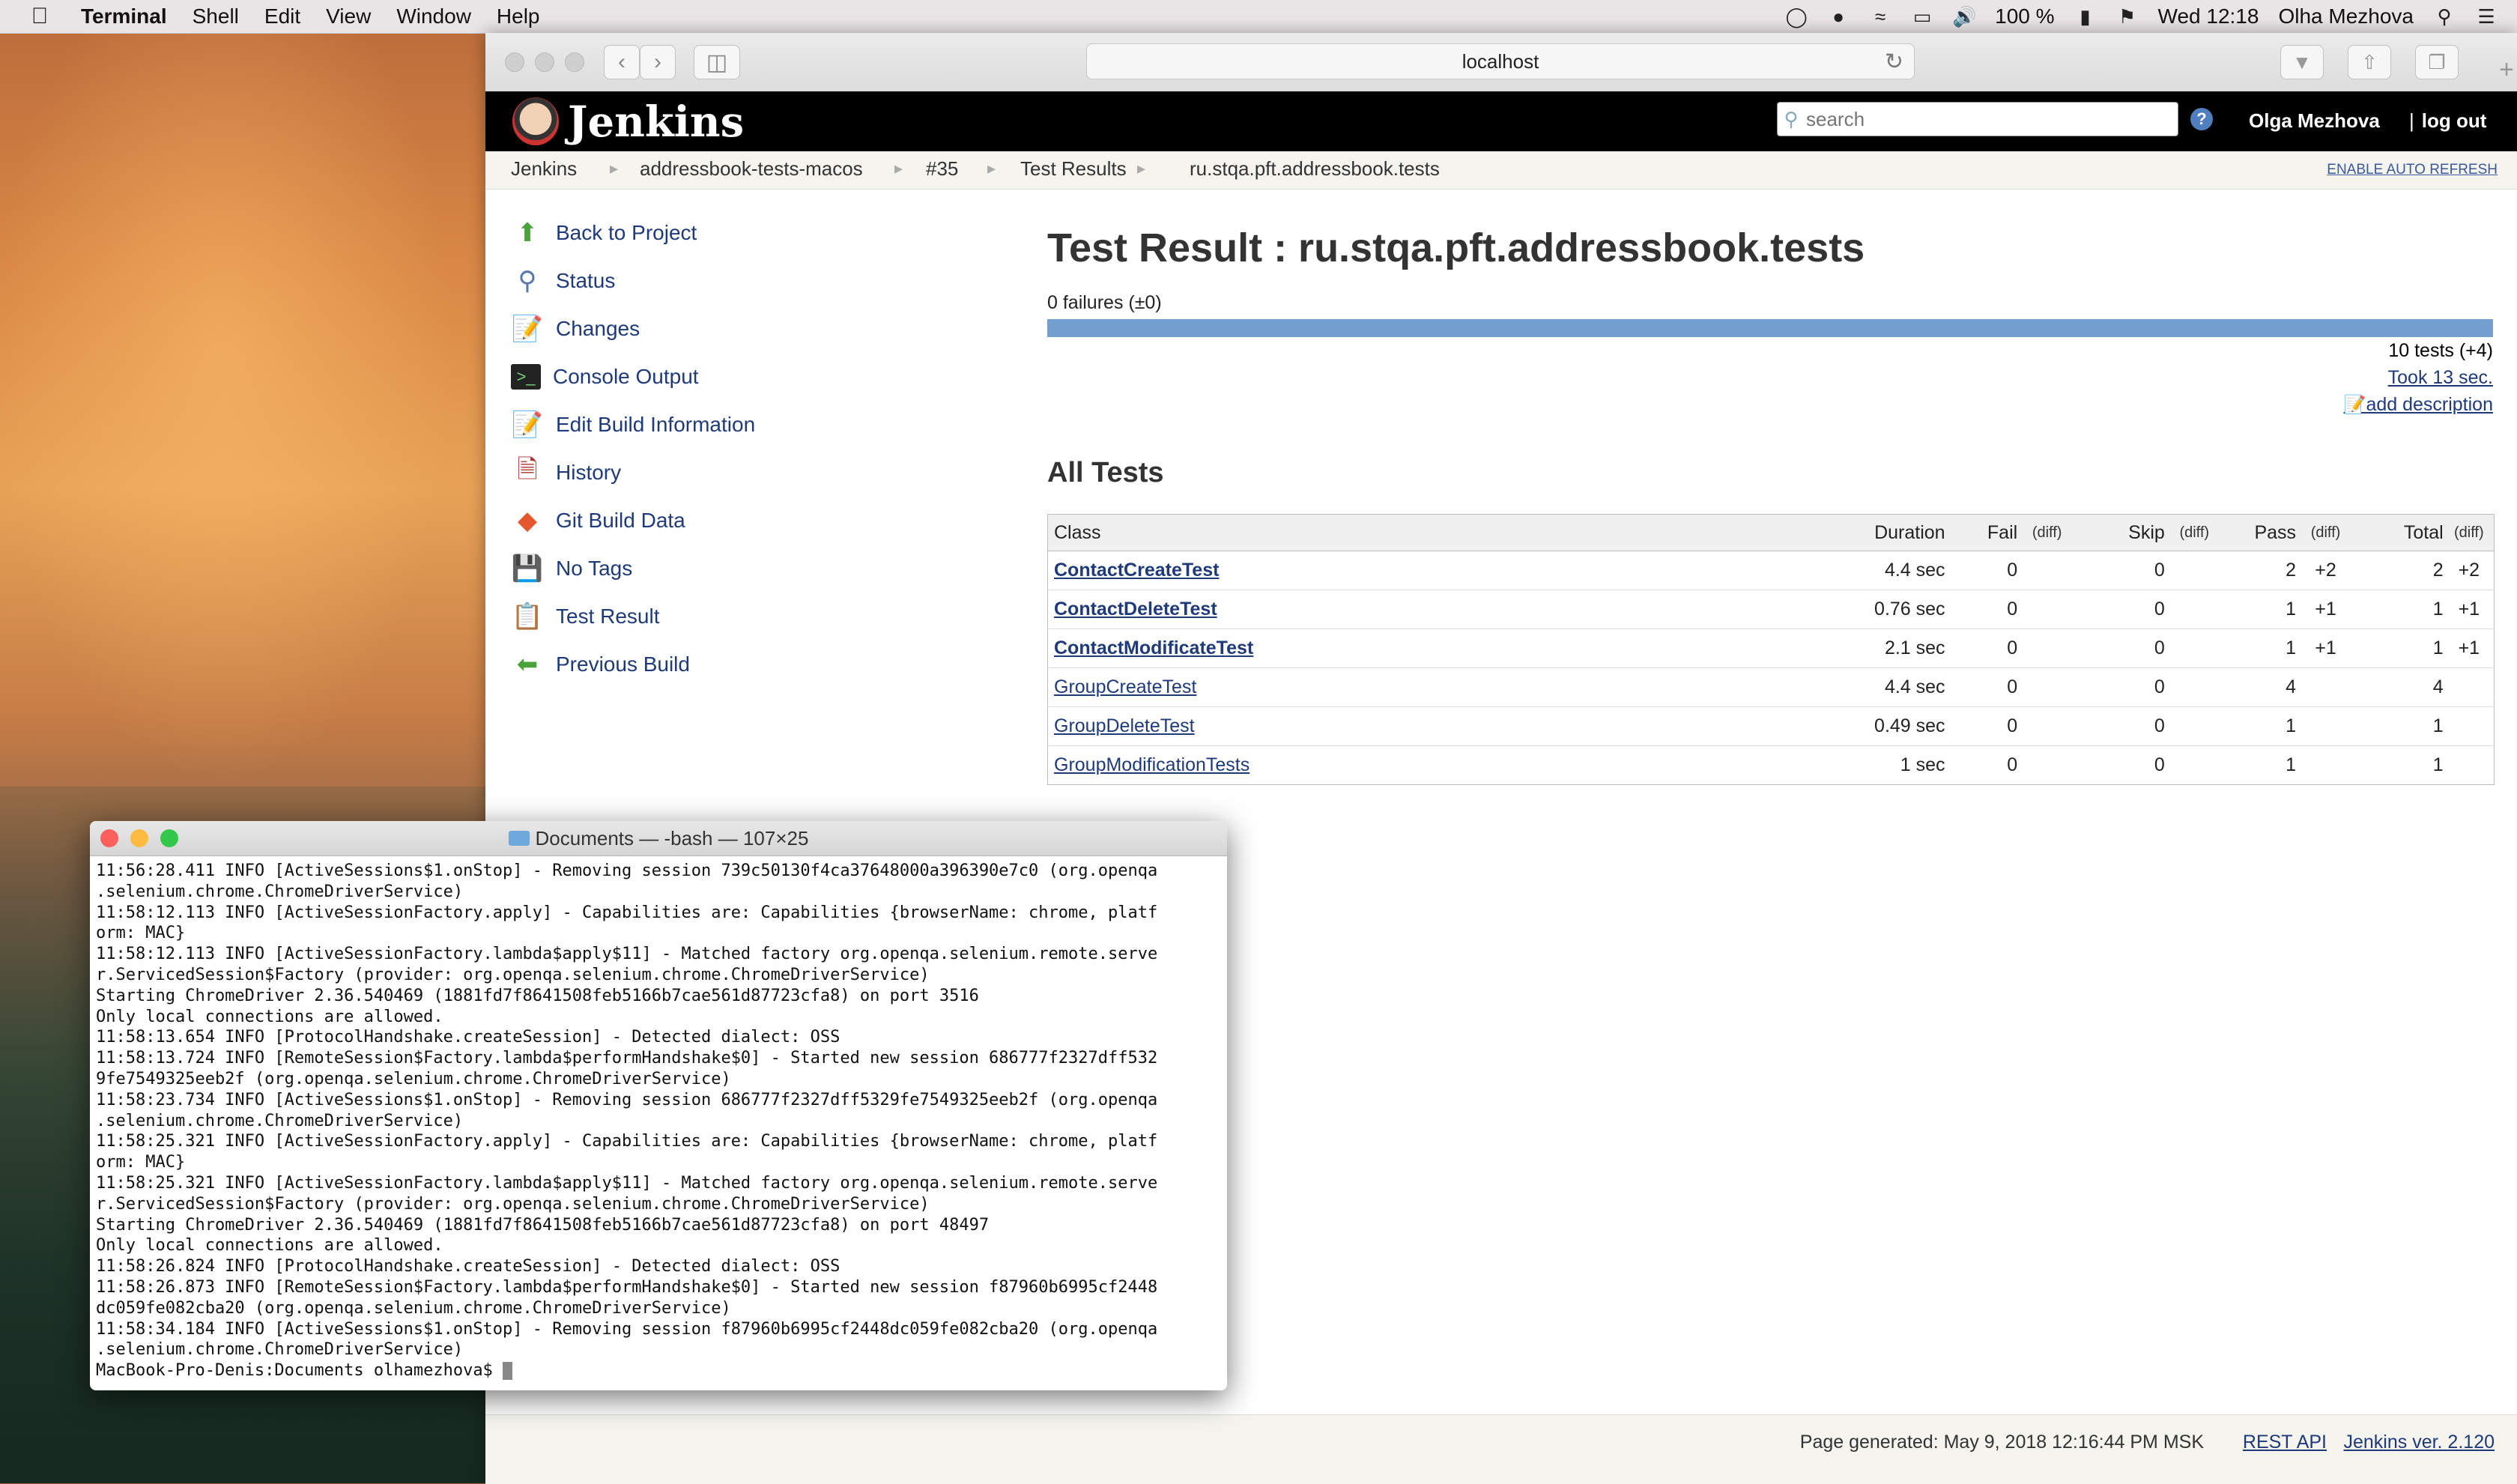  What do you see at coordinates (656, 122) in the screenshot?
I see `jenkins-title: Jenkins` at bounding box center [656, 122].